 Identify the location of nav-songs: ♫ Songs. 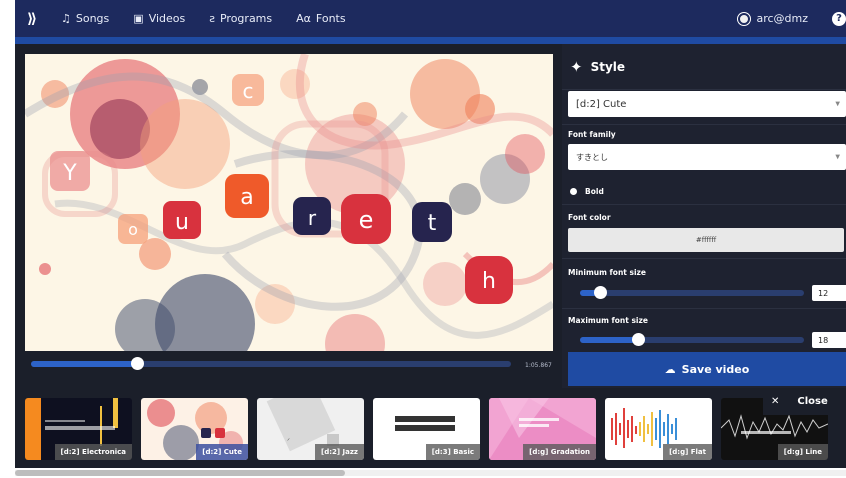
(85, 18).